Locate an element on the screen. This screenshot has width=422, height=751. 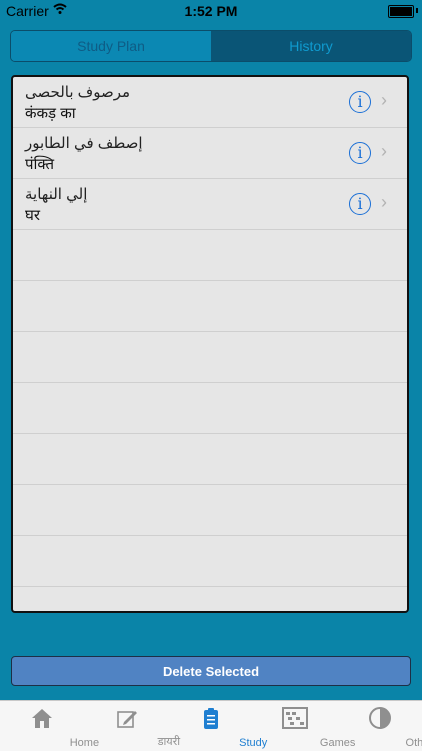
segment-history-label: History is located at coordinates (311, 46).